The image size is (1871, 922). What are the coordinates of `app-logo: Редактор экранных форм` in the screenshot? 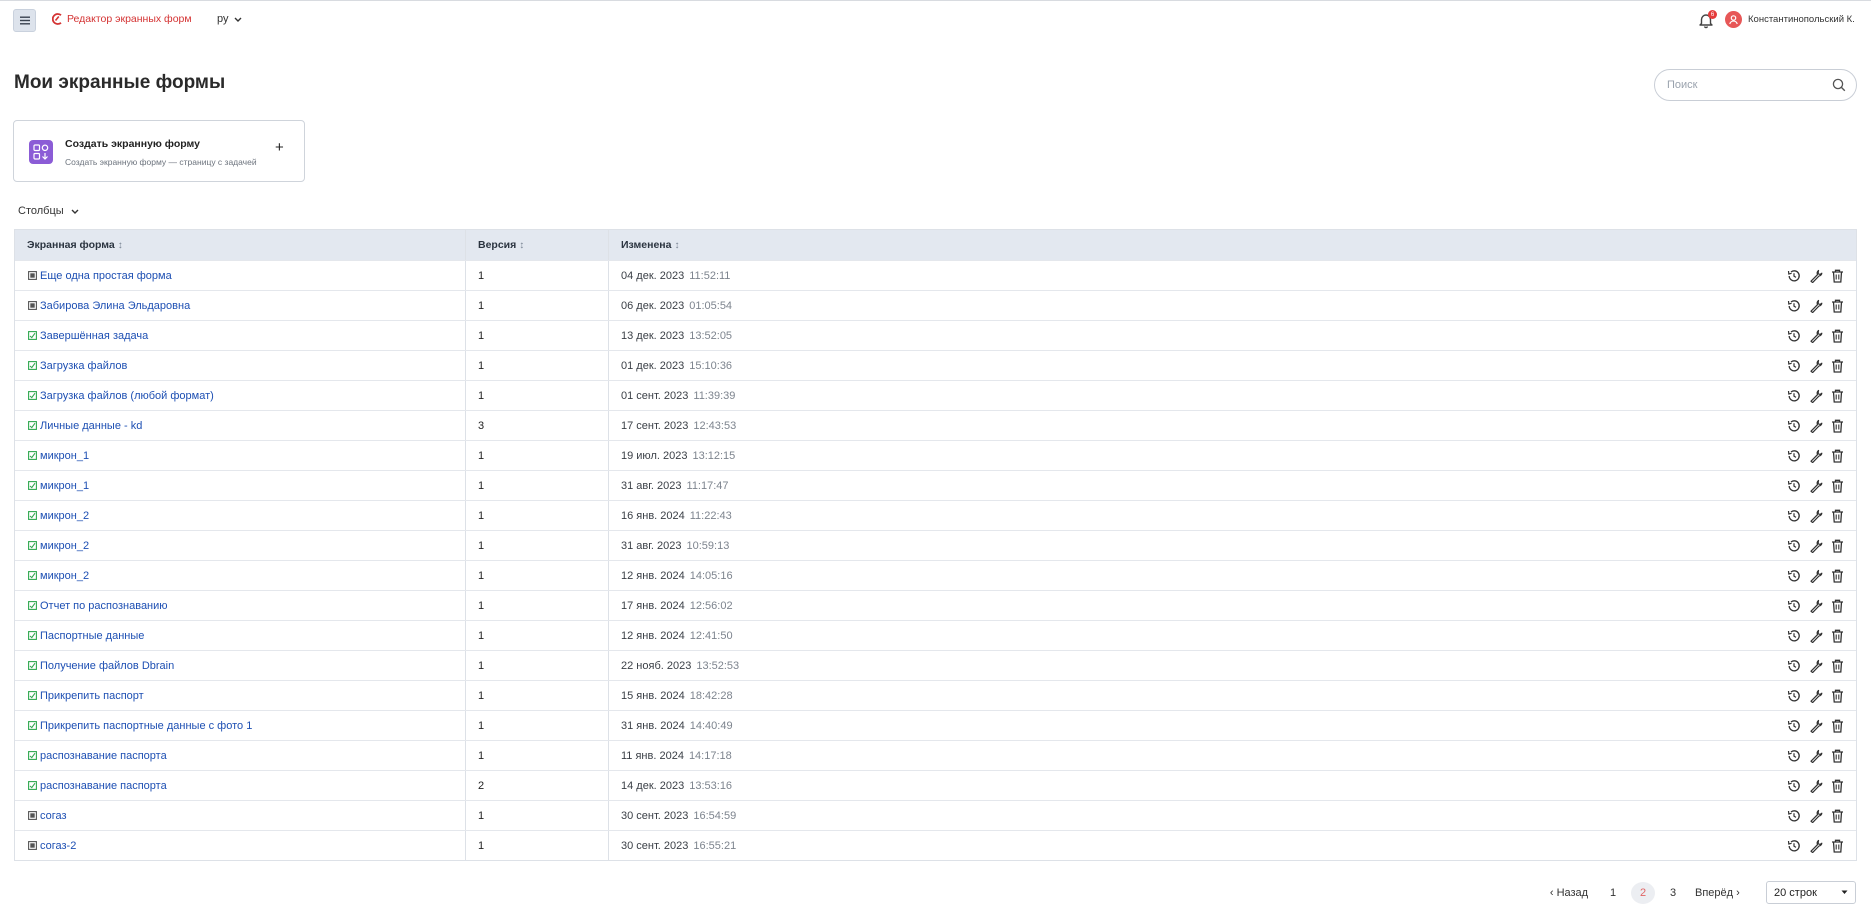 It's located at (122, 19).